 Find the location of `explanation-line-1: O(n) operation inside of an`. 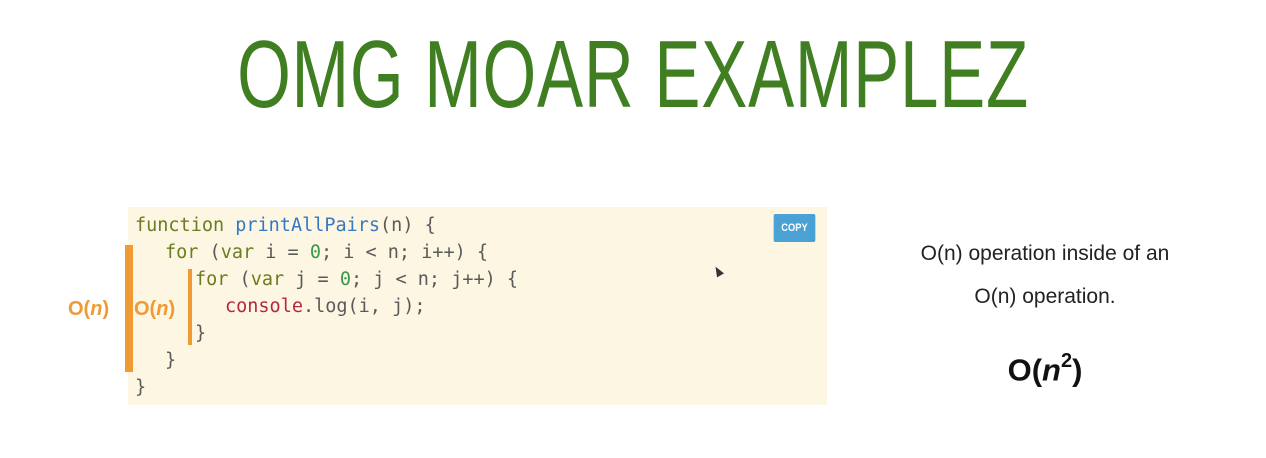

explanation-line-1: O(n) operation inside of an is located at coordinates (1045, 253).